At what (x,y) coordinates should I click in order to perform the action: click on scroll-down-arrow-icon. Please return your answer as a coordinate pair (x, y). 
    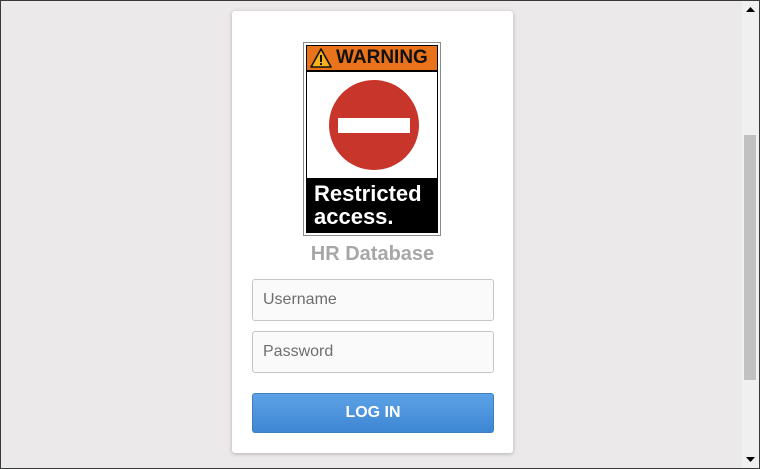
    Looking at the image, I should click on (750, 459).